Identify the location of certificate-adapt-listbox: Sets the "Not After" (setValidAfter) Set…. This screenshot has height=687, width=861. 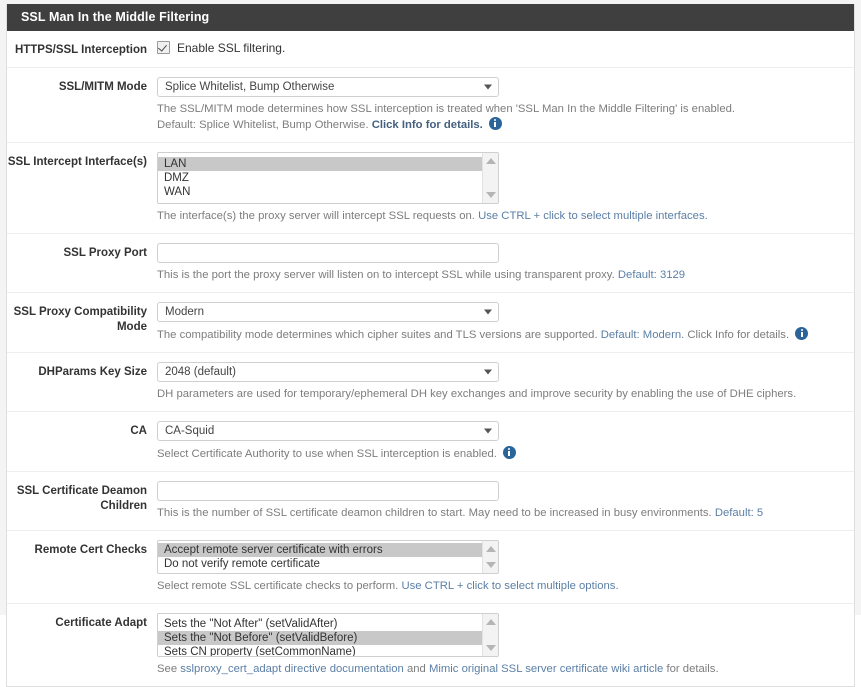
(328, 634).